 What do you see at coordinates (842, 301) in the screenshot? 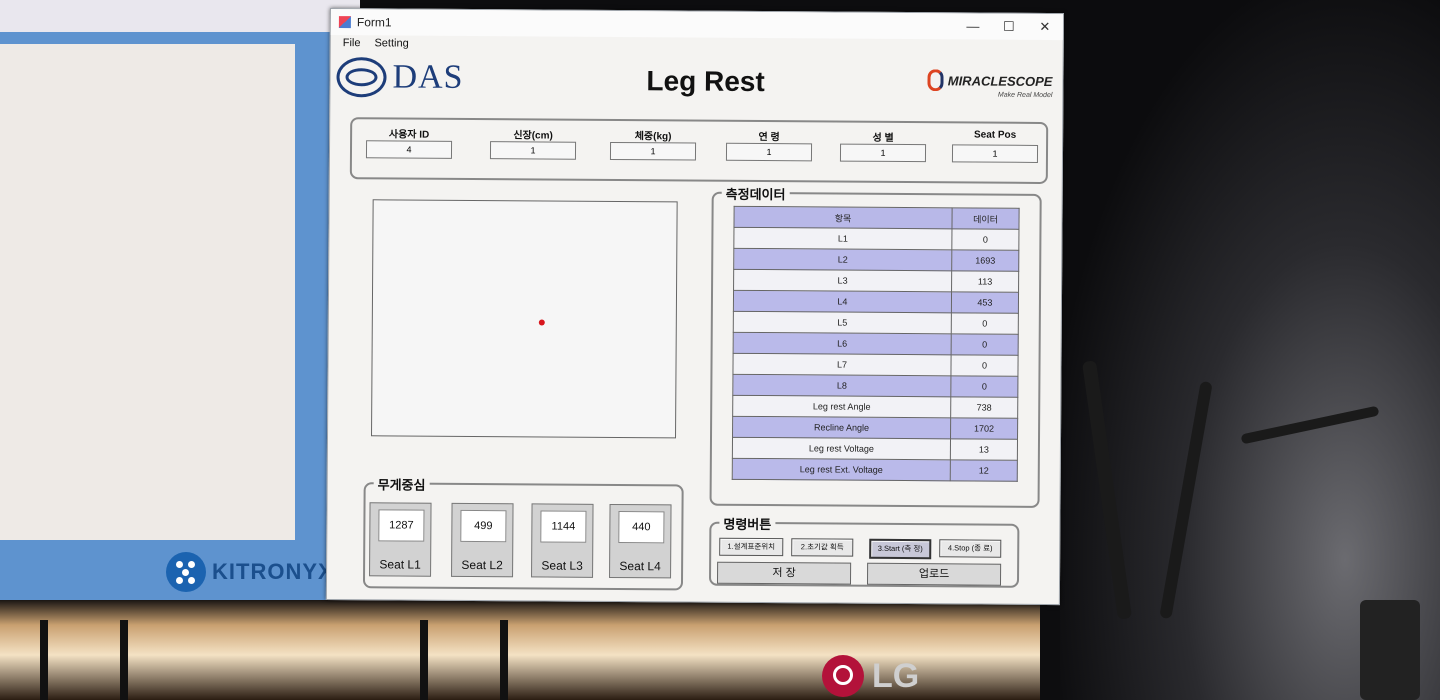
I see `row-item: L4` at bounding box center [842, 301].